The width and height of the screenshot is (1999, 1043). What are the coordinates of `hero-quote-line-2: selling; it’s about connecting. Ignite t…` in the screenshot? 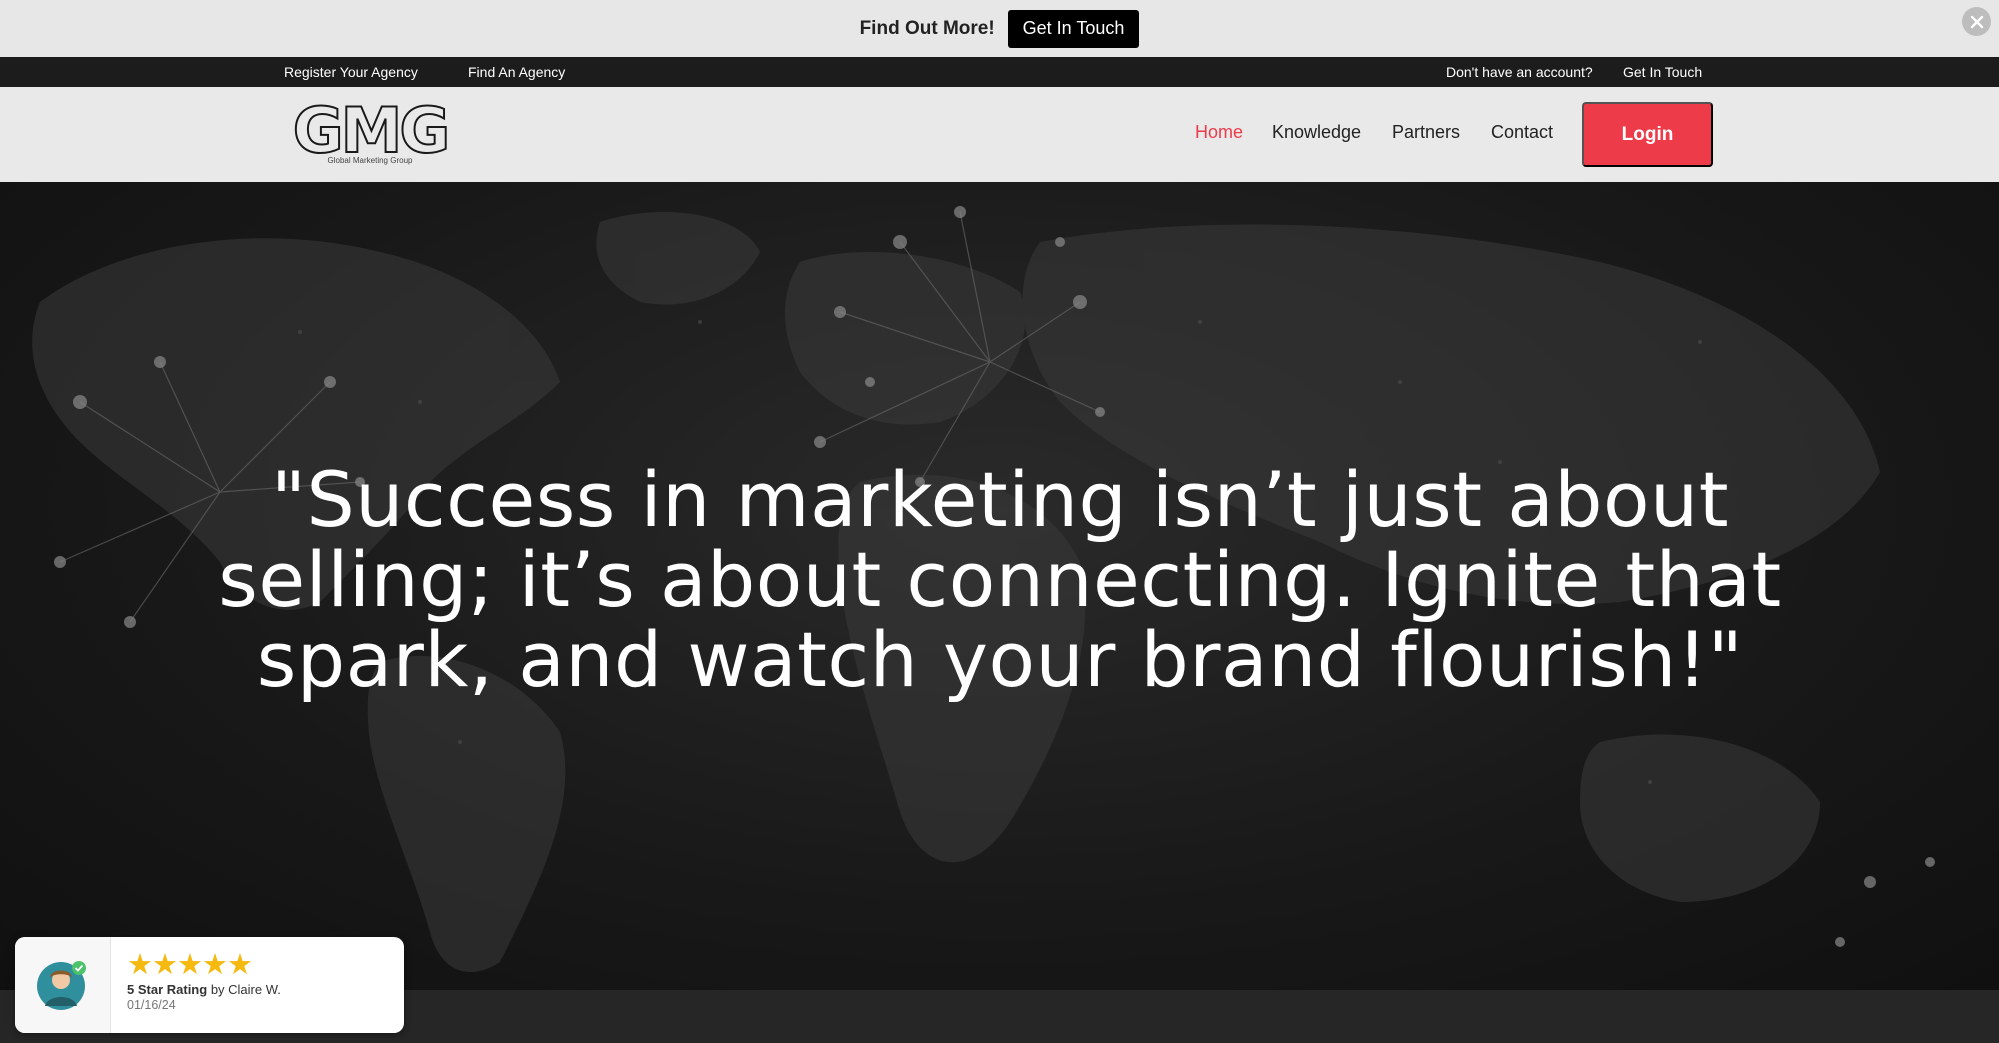 It's located at (1000, 579).